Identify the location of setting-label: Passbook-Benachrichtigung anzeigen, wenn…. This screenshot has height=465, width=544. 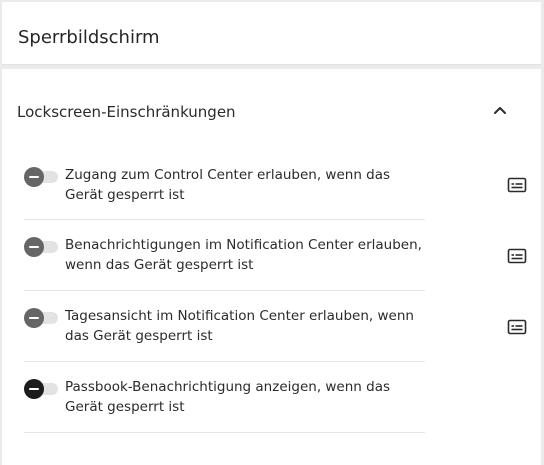
(228, 397).